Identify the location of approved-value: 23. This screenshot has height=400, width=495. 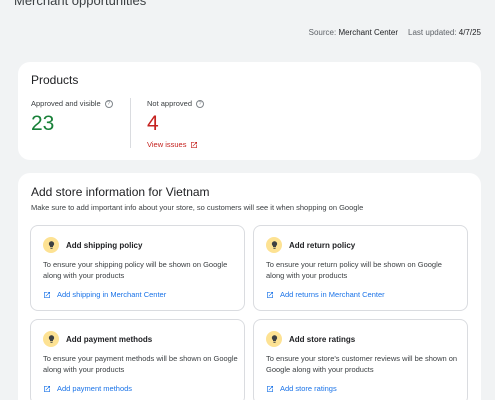
(43, 123).